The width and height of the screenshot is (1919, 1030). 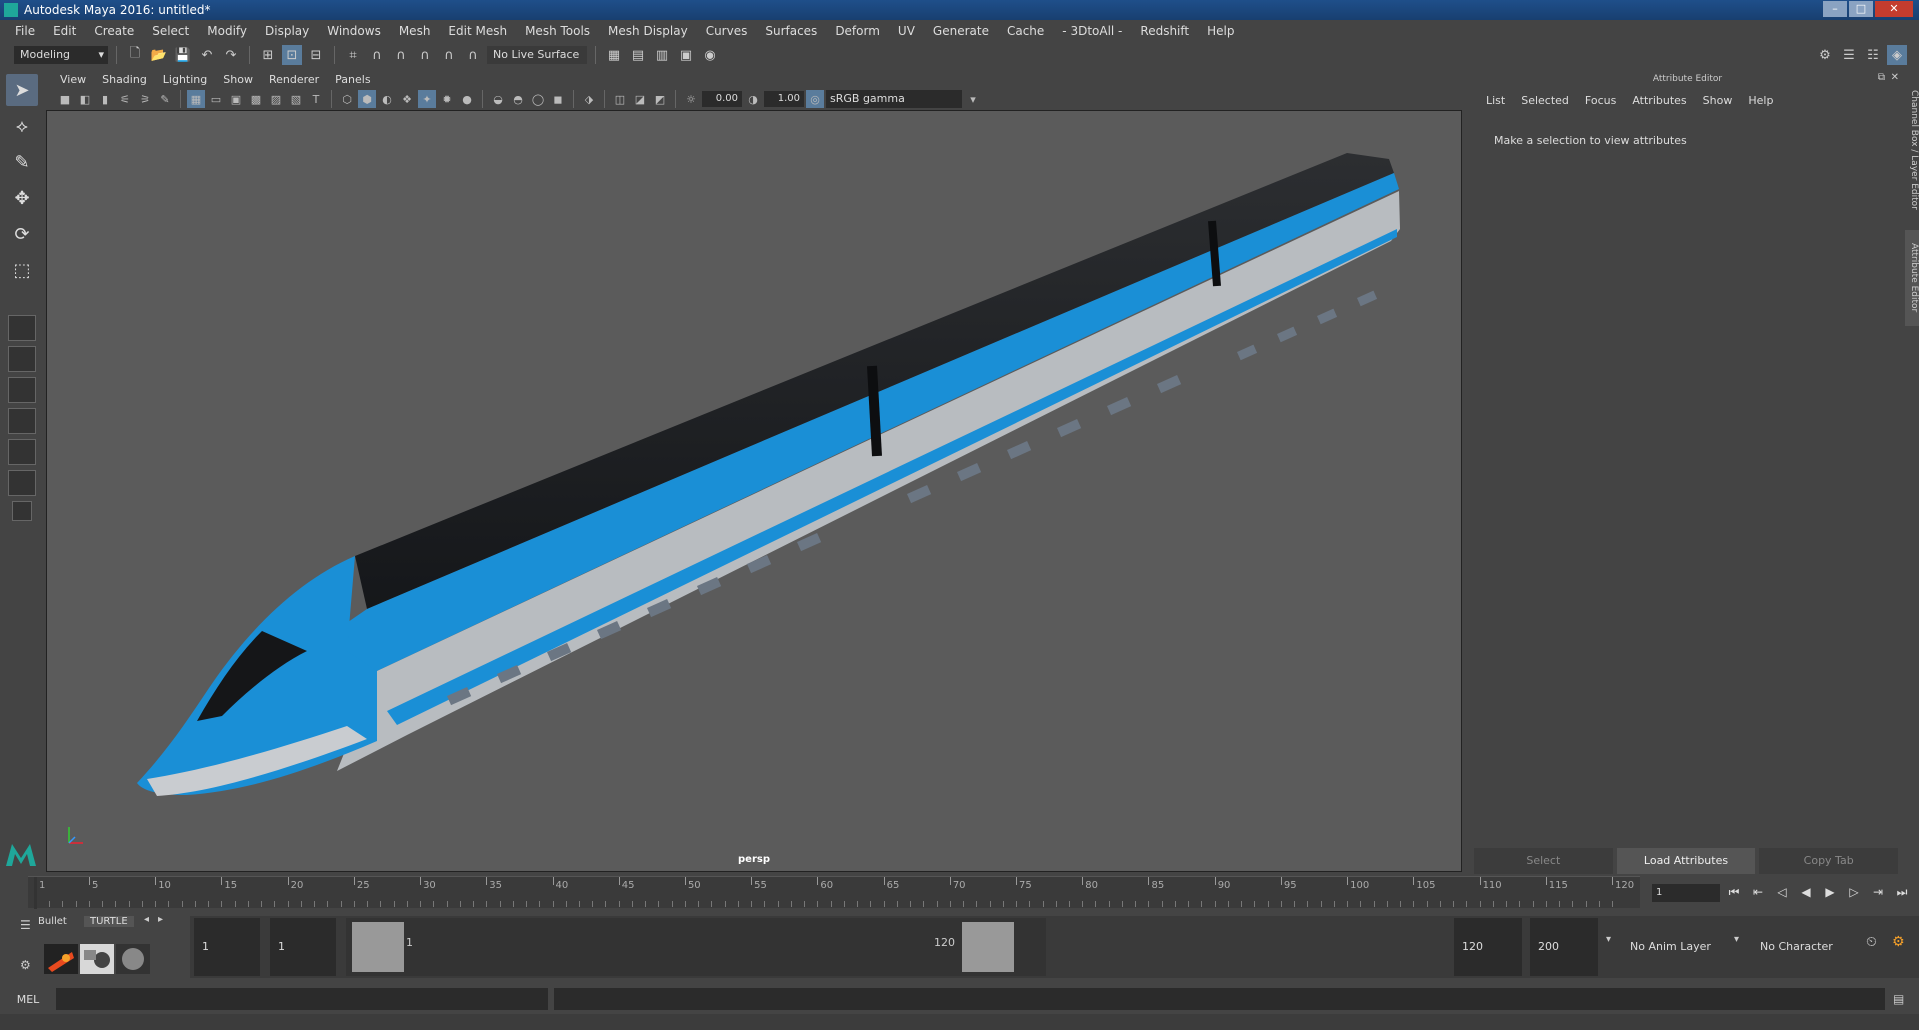 I want to click on select-object-icon: ⊡, so click(x=292, y=55).